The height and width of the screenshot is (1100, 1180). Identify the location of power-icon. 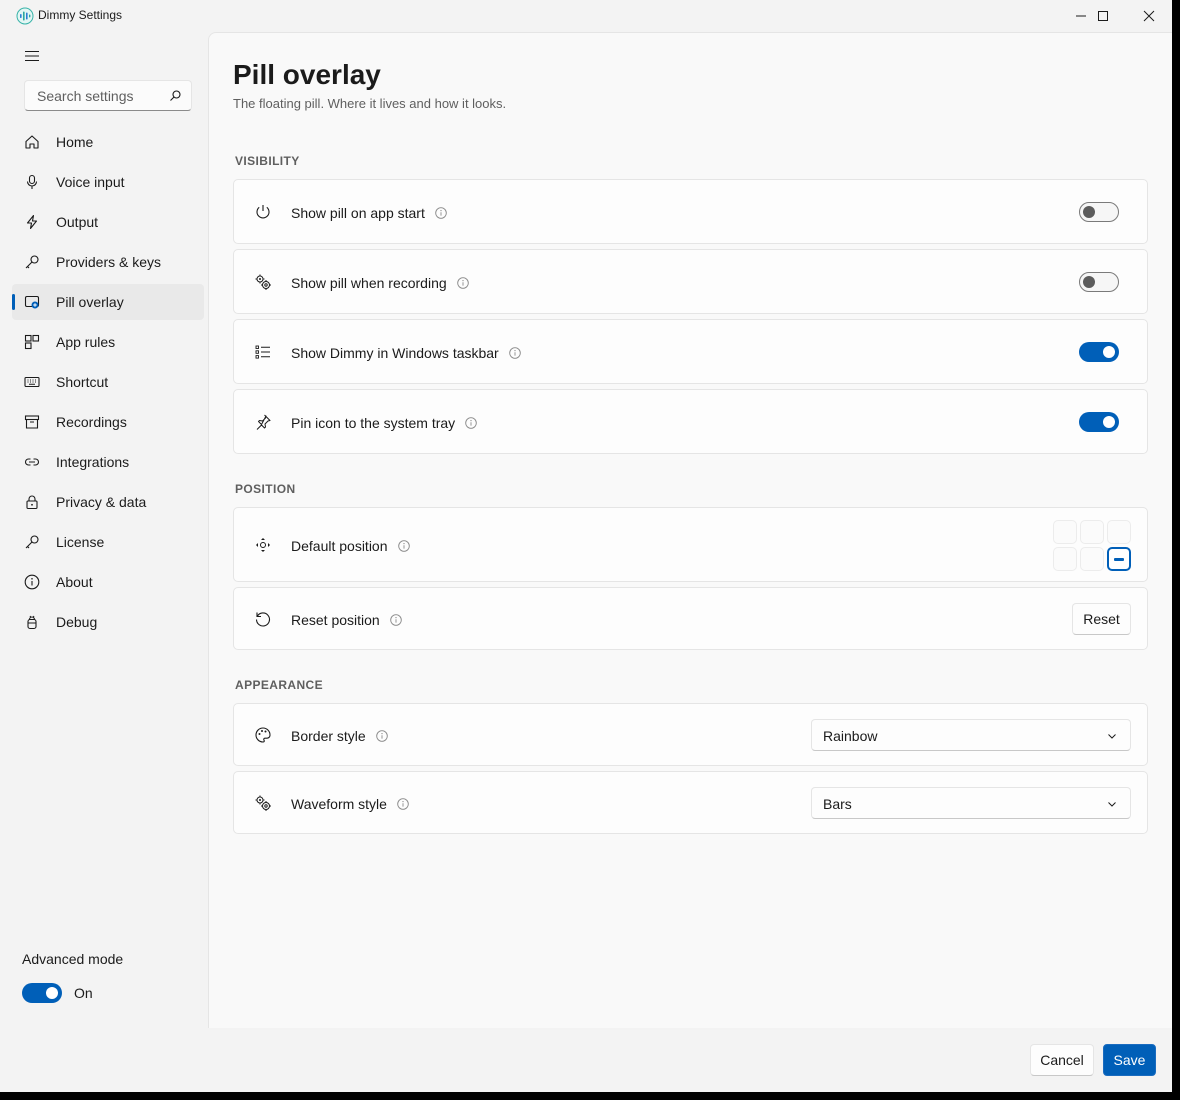
(263, 212).